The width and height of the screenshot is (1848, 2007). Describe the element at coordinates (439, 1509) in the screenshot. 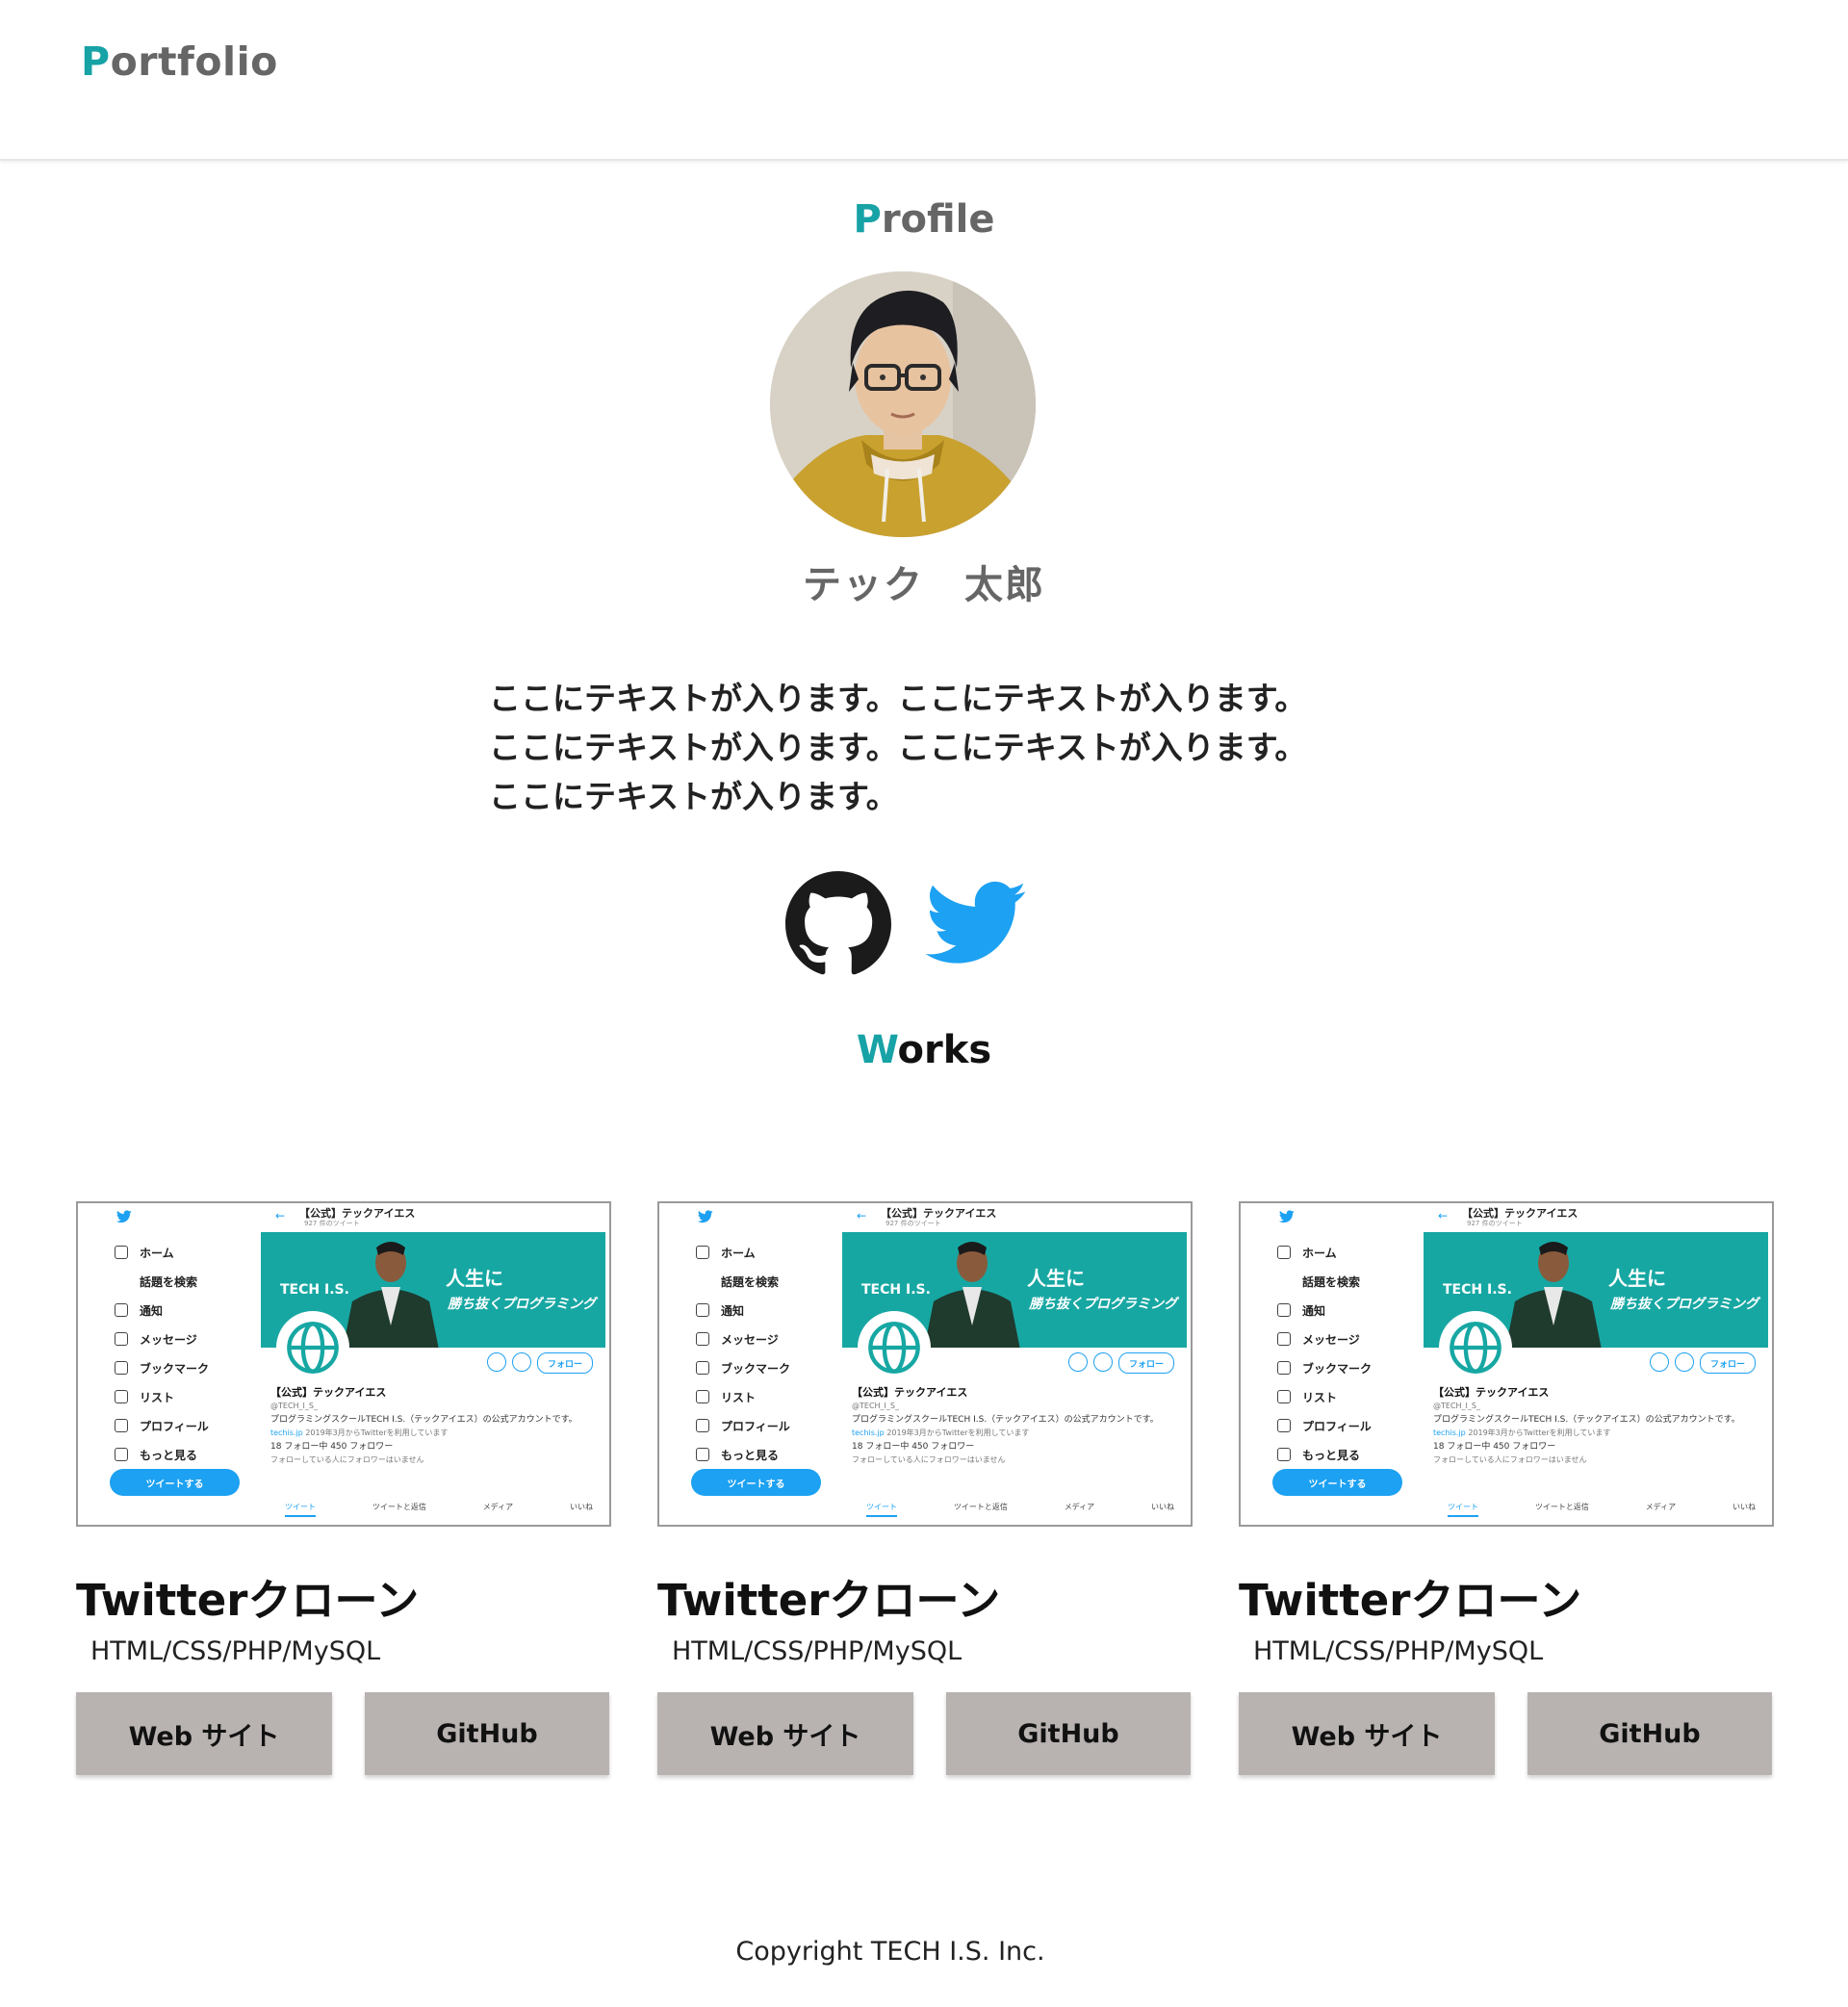

I see `thumb-tabs: ツイート ツイートと返信 メディア いいね` at that location.